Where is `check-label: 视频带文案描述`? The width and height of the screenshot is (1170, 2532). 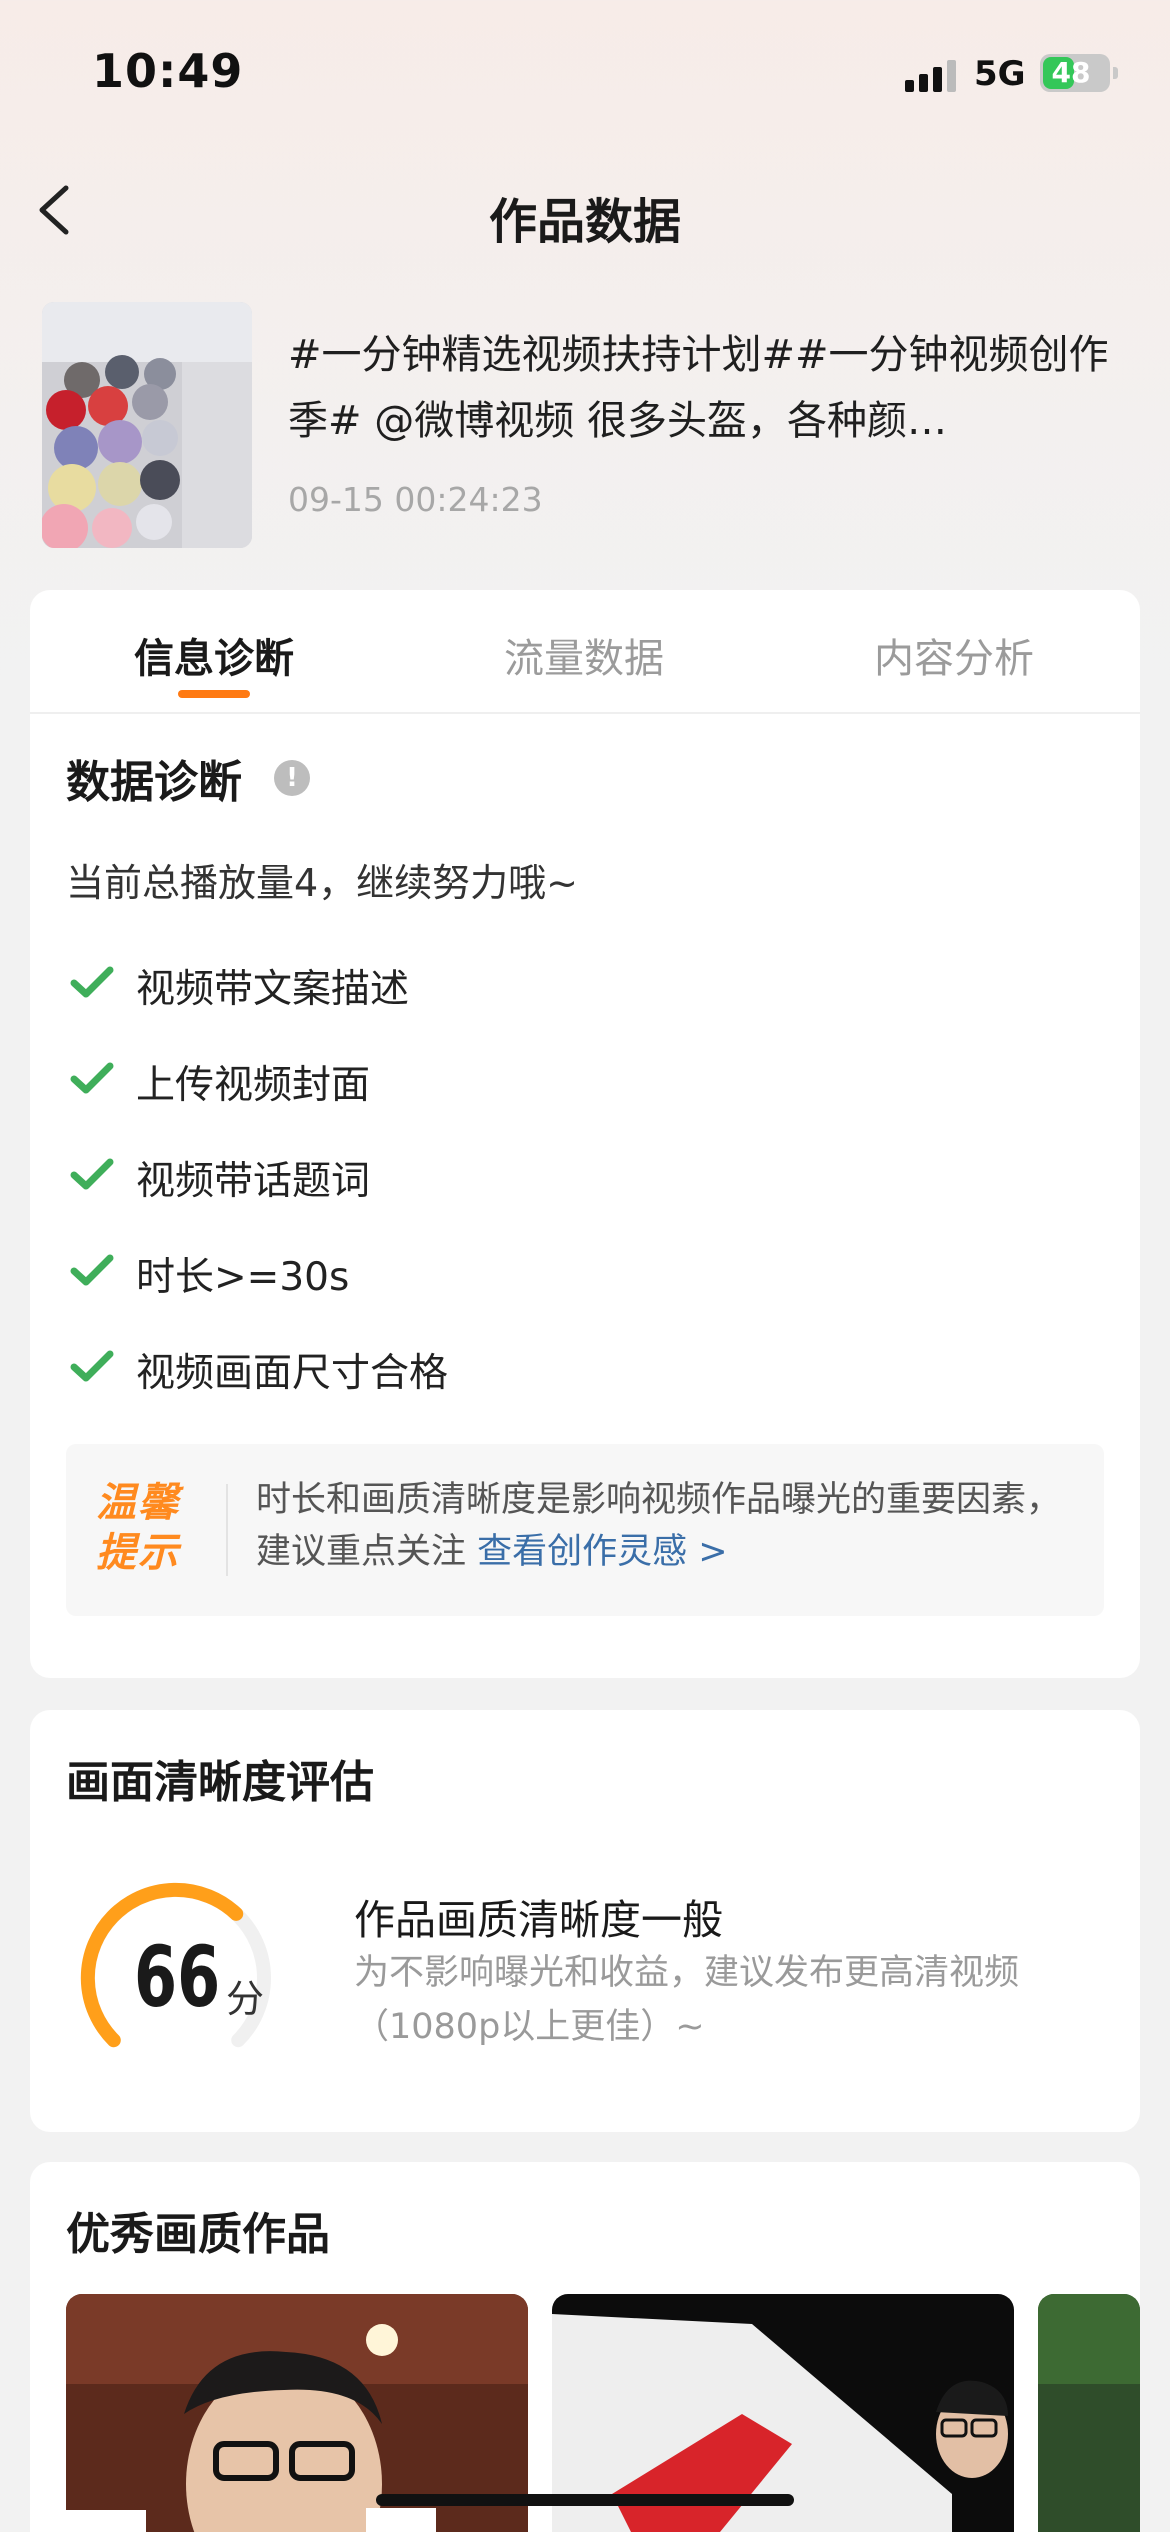 check-label: 视频带文案描述 is located at coordinates (273, 989).